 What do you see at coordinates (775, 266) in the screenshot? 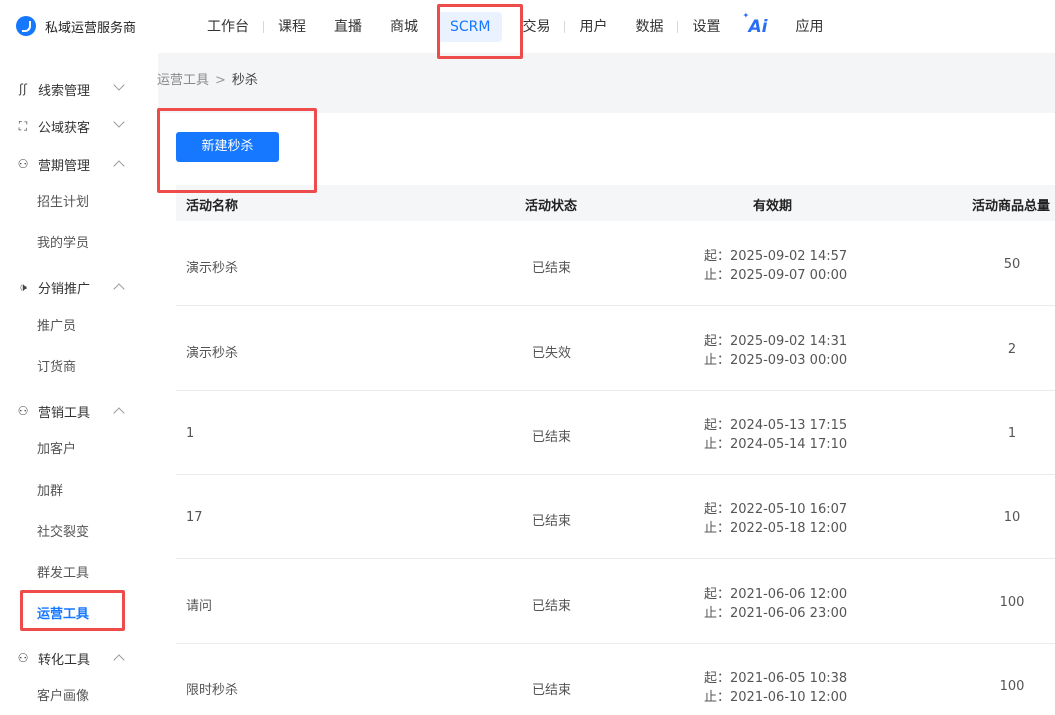
I see `cell-validity: 起：2025-09-02 14:57 止：2025-09-07 00:00` at bounding box center [775, 266].